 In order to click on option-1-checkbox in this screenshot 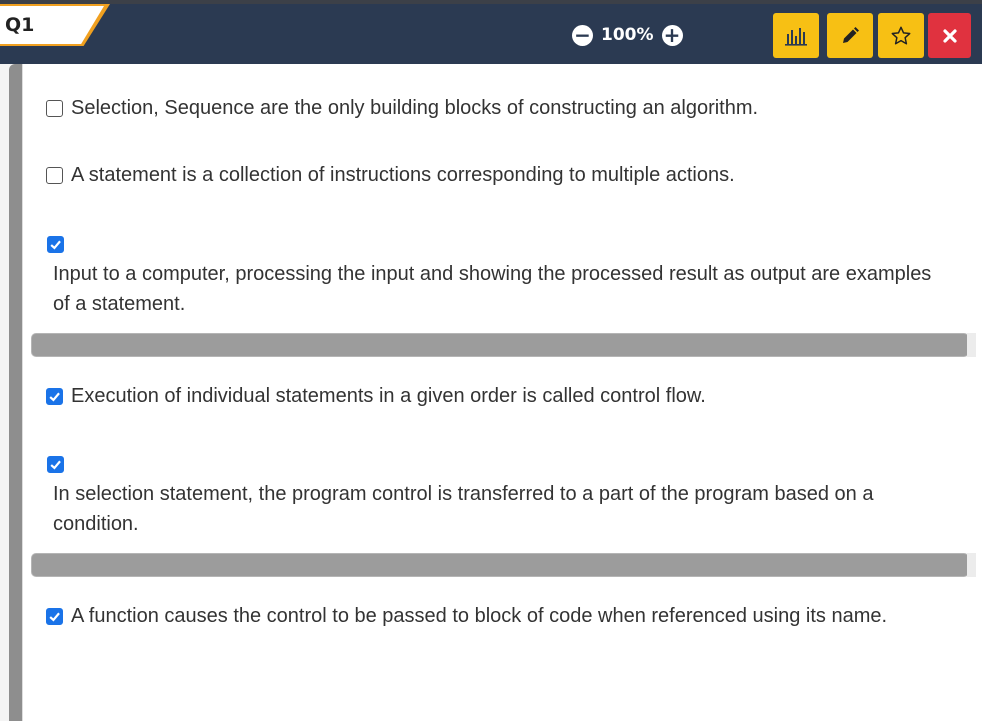, I will do `click(54, 108)`.